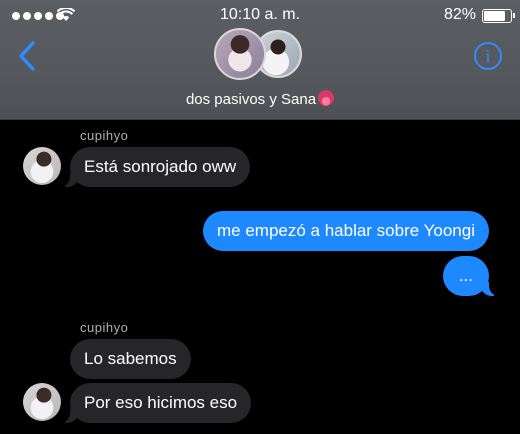 This screenshot has width=520, height=434. Describe the element at coordinates (161, 402) in the screenshot. I see `message-text: Por eso hicimos eso` at that location.